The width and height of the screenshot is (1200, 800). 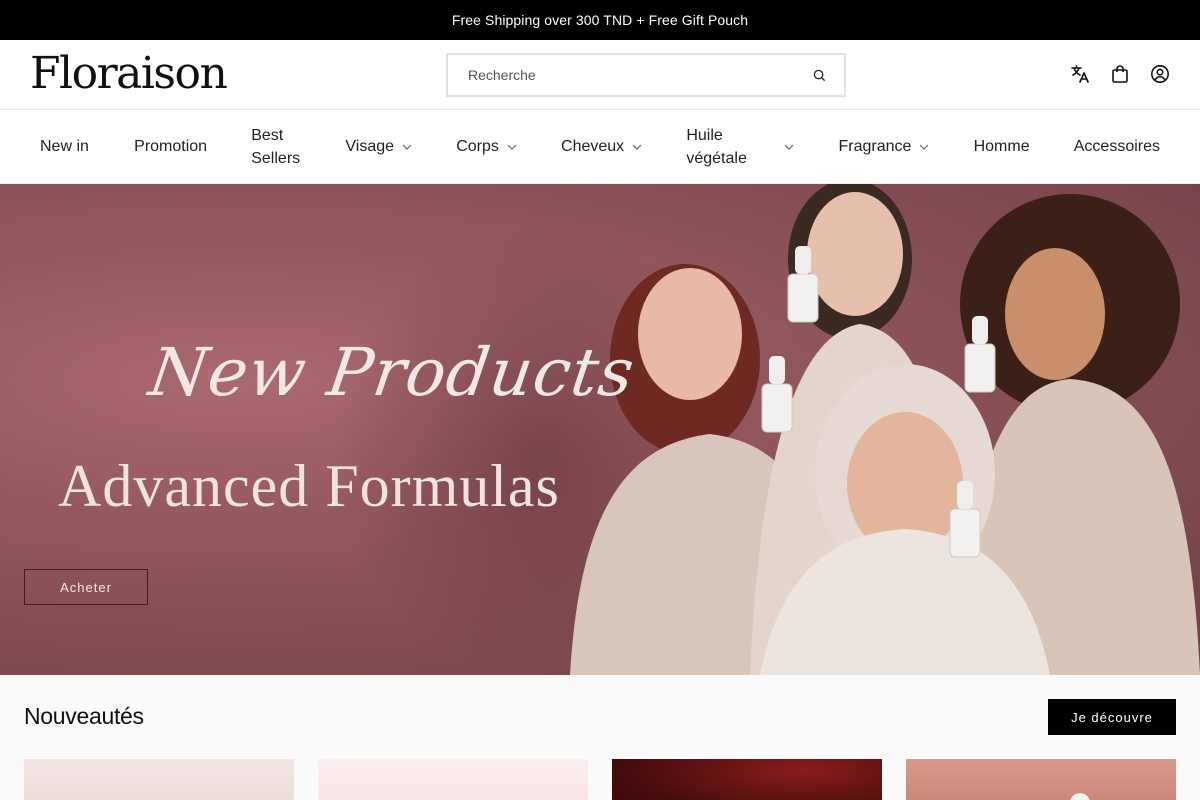 What do you see at coordinates (884, 146) in the screenshot?
I see `nav-item-fragrance: Fragrance` at bounding box center [884, 146].